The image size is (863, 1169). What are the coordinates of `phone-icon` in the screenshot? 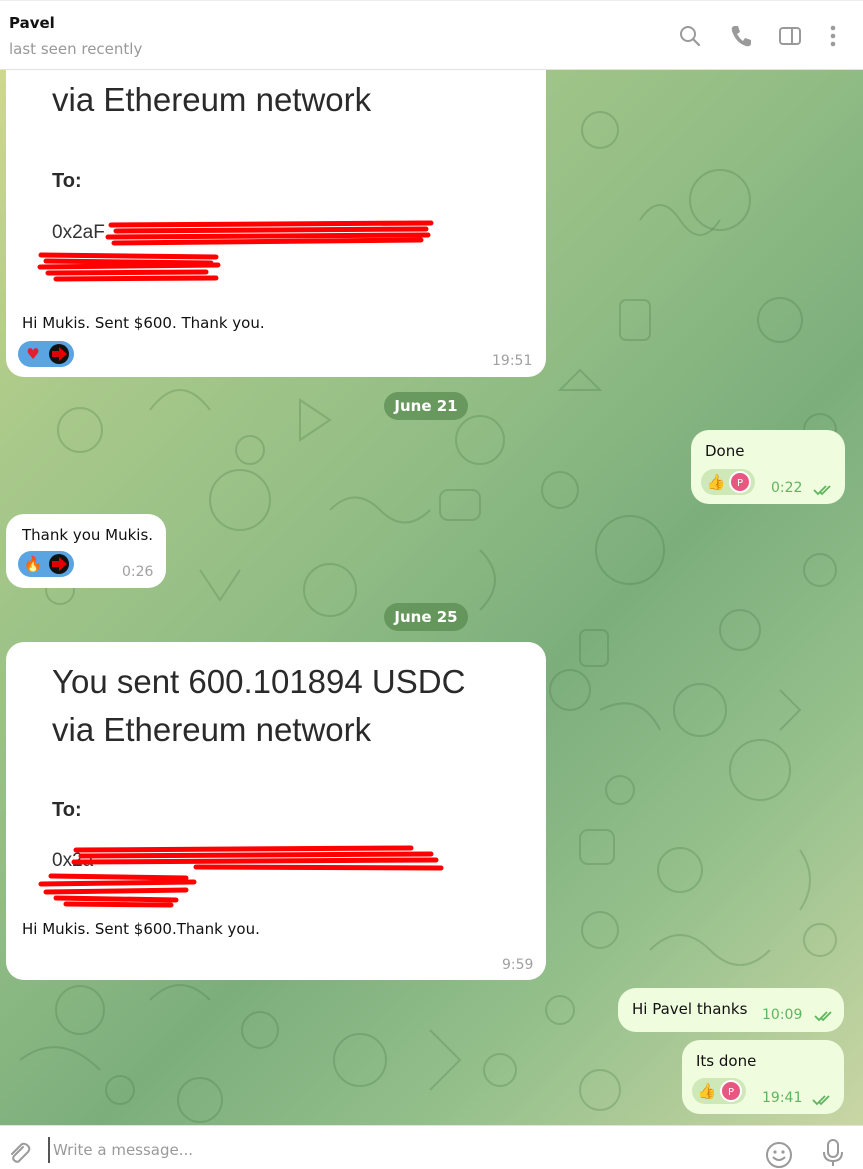 It's located at (741, 36).